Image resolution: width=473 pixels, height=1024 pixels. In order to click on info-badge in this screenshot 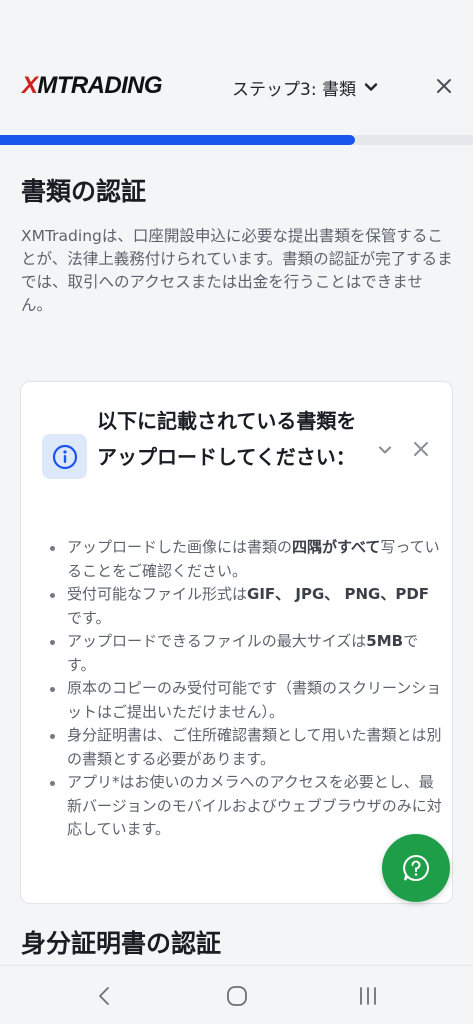, I will do `click(64, 456)`.